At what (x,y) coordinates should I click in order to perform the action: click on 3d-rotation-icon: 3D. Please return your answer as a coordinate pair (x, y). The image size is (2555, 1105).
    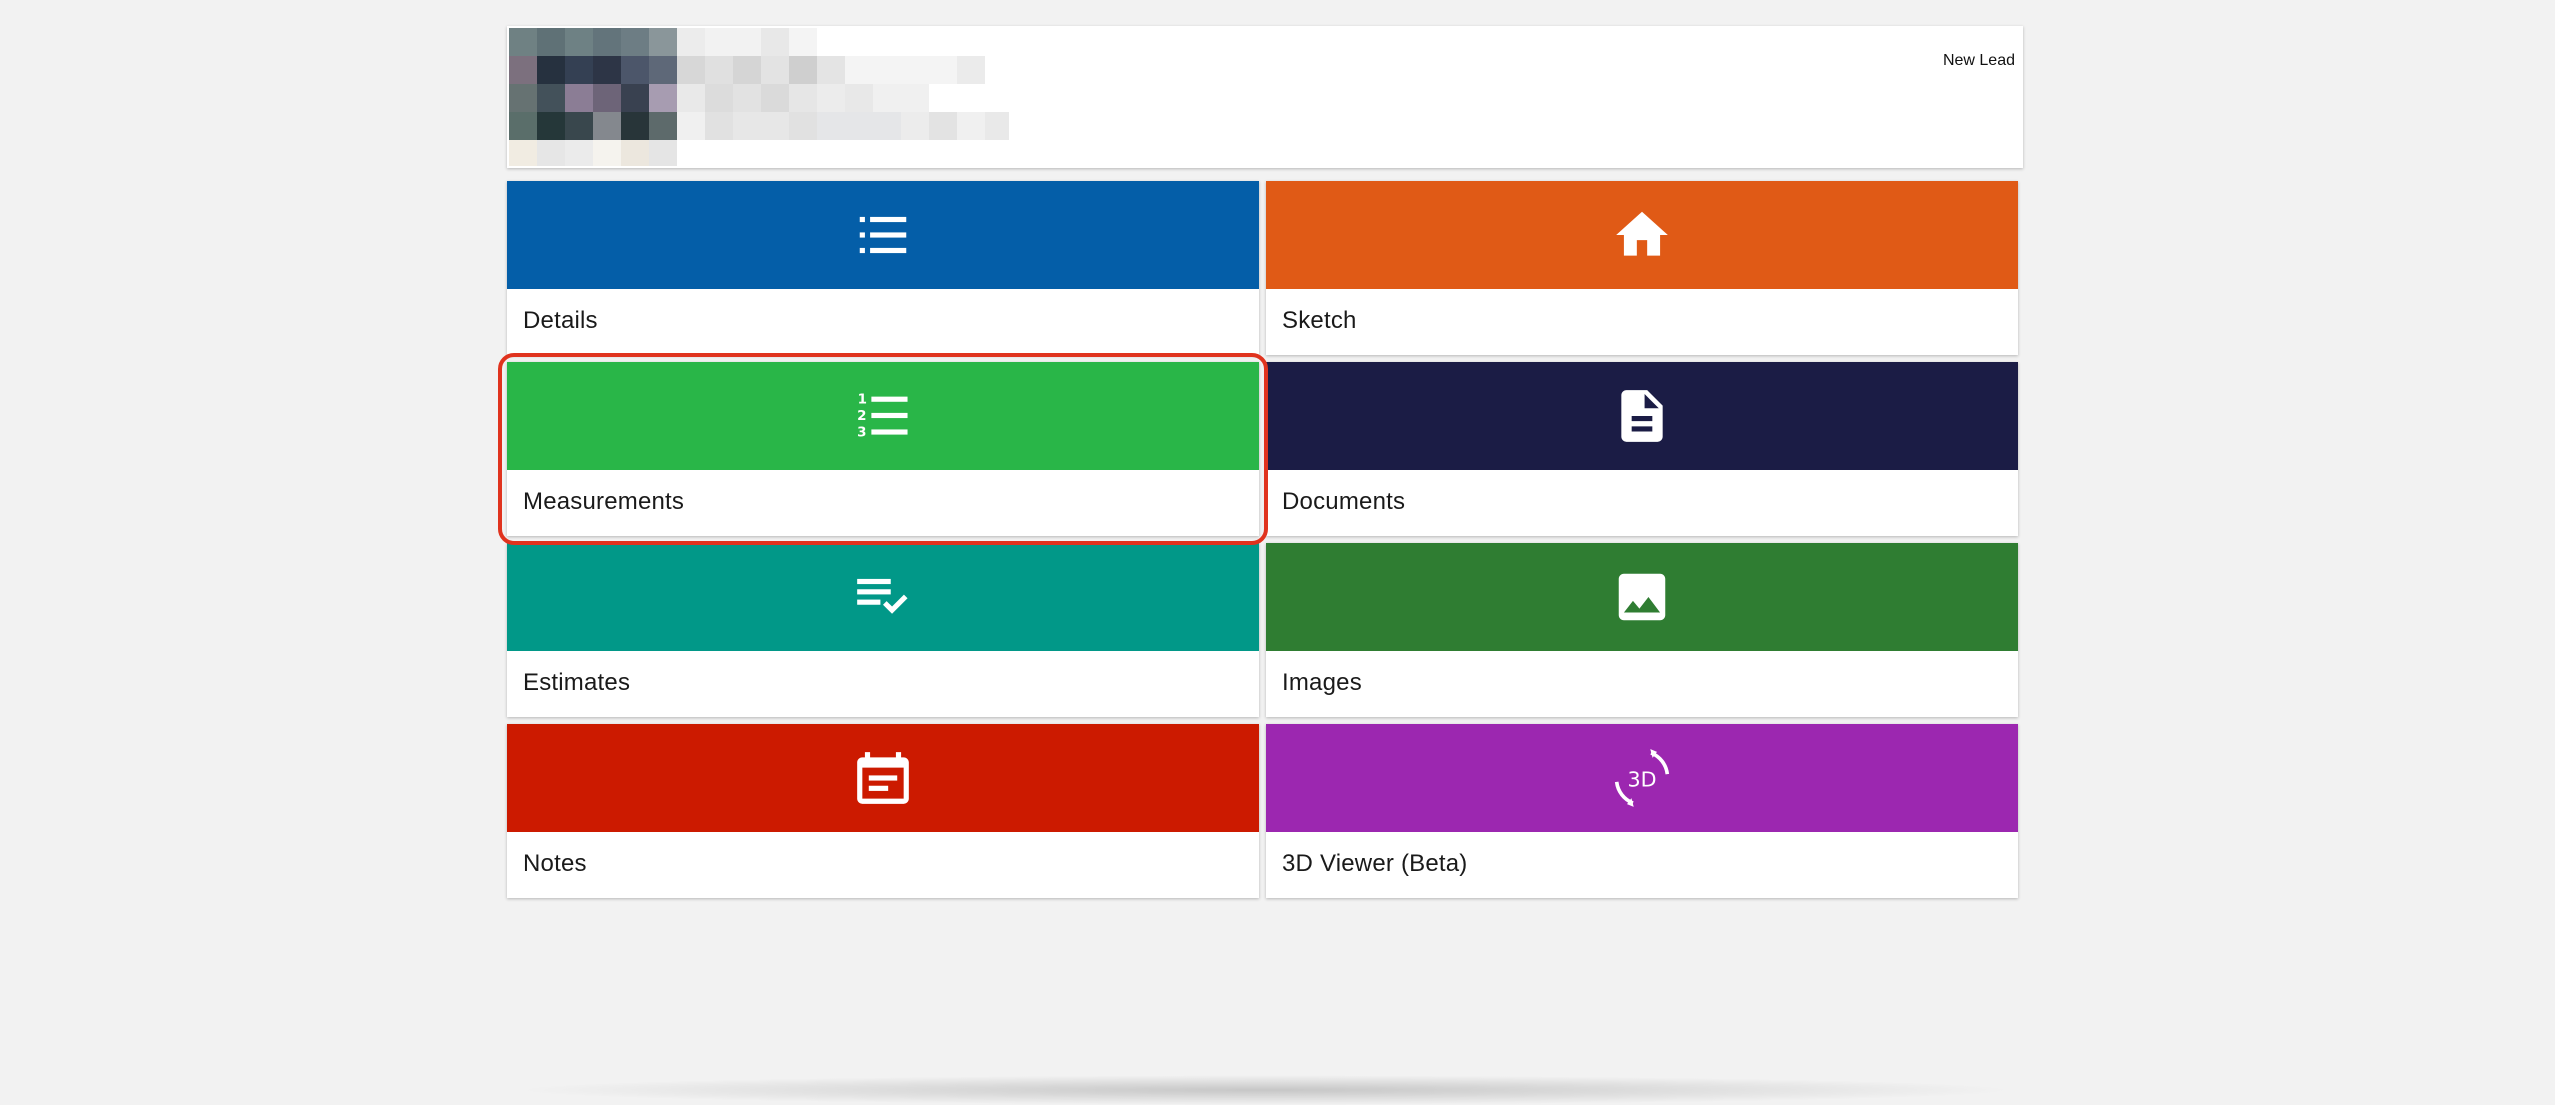
    Looking at the image, I should click on (1642, 778).